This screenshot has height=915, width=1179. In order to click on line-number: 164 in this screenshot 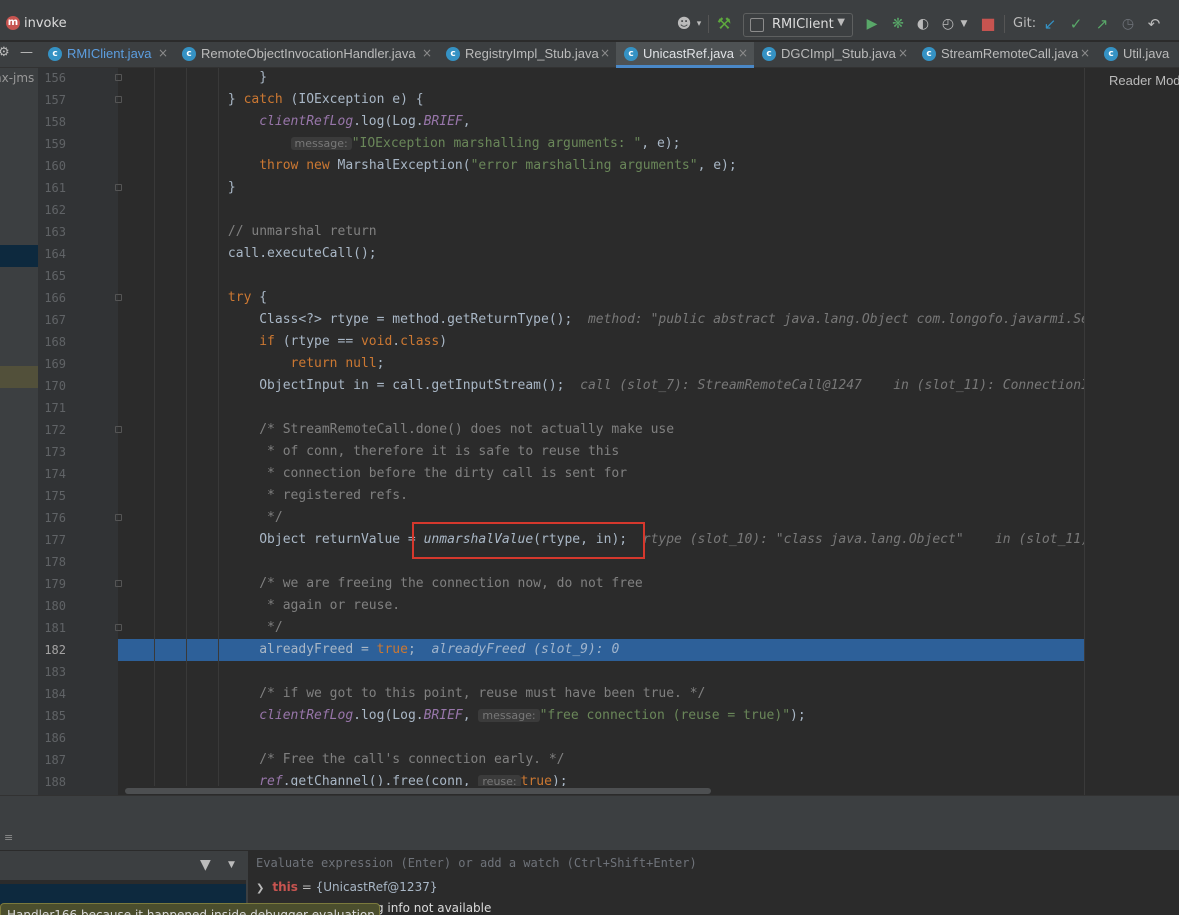, I will do `click(52, 254)`.